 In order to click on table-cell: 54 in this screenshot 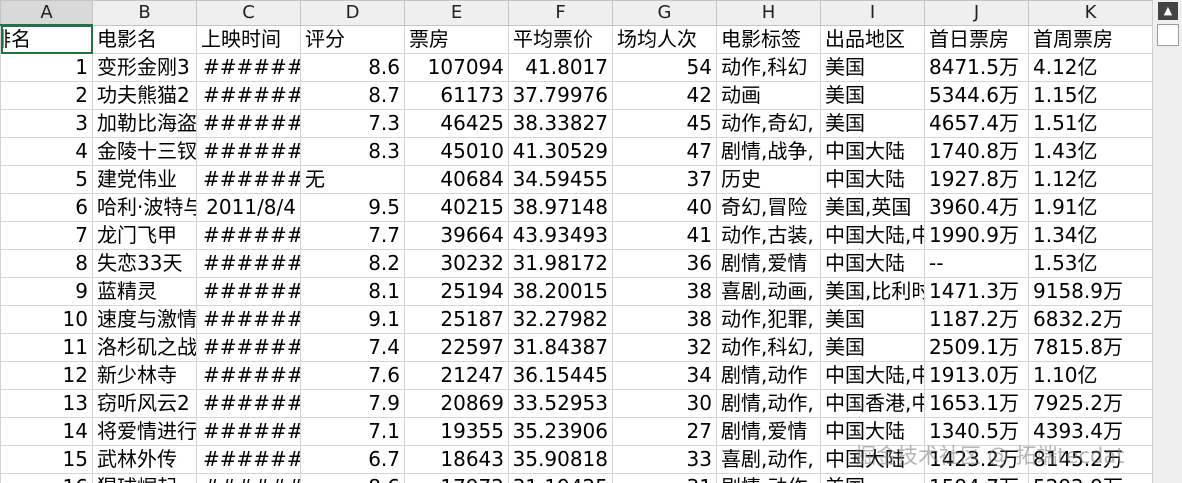, I will do `click(664, 67)`.